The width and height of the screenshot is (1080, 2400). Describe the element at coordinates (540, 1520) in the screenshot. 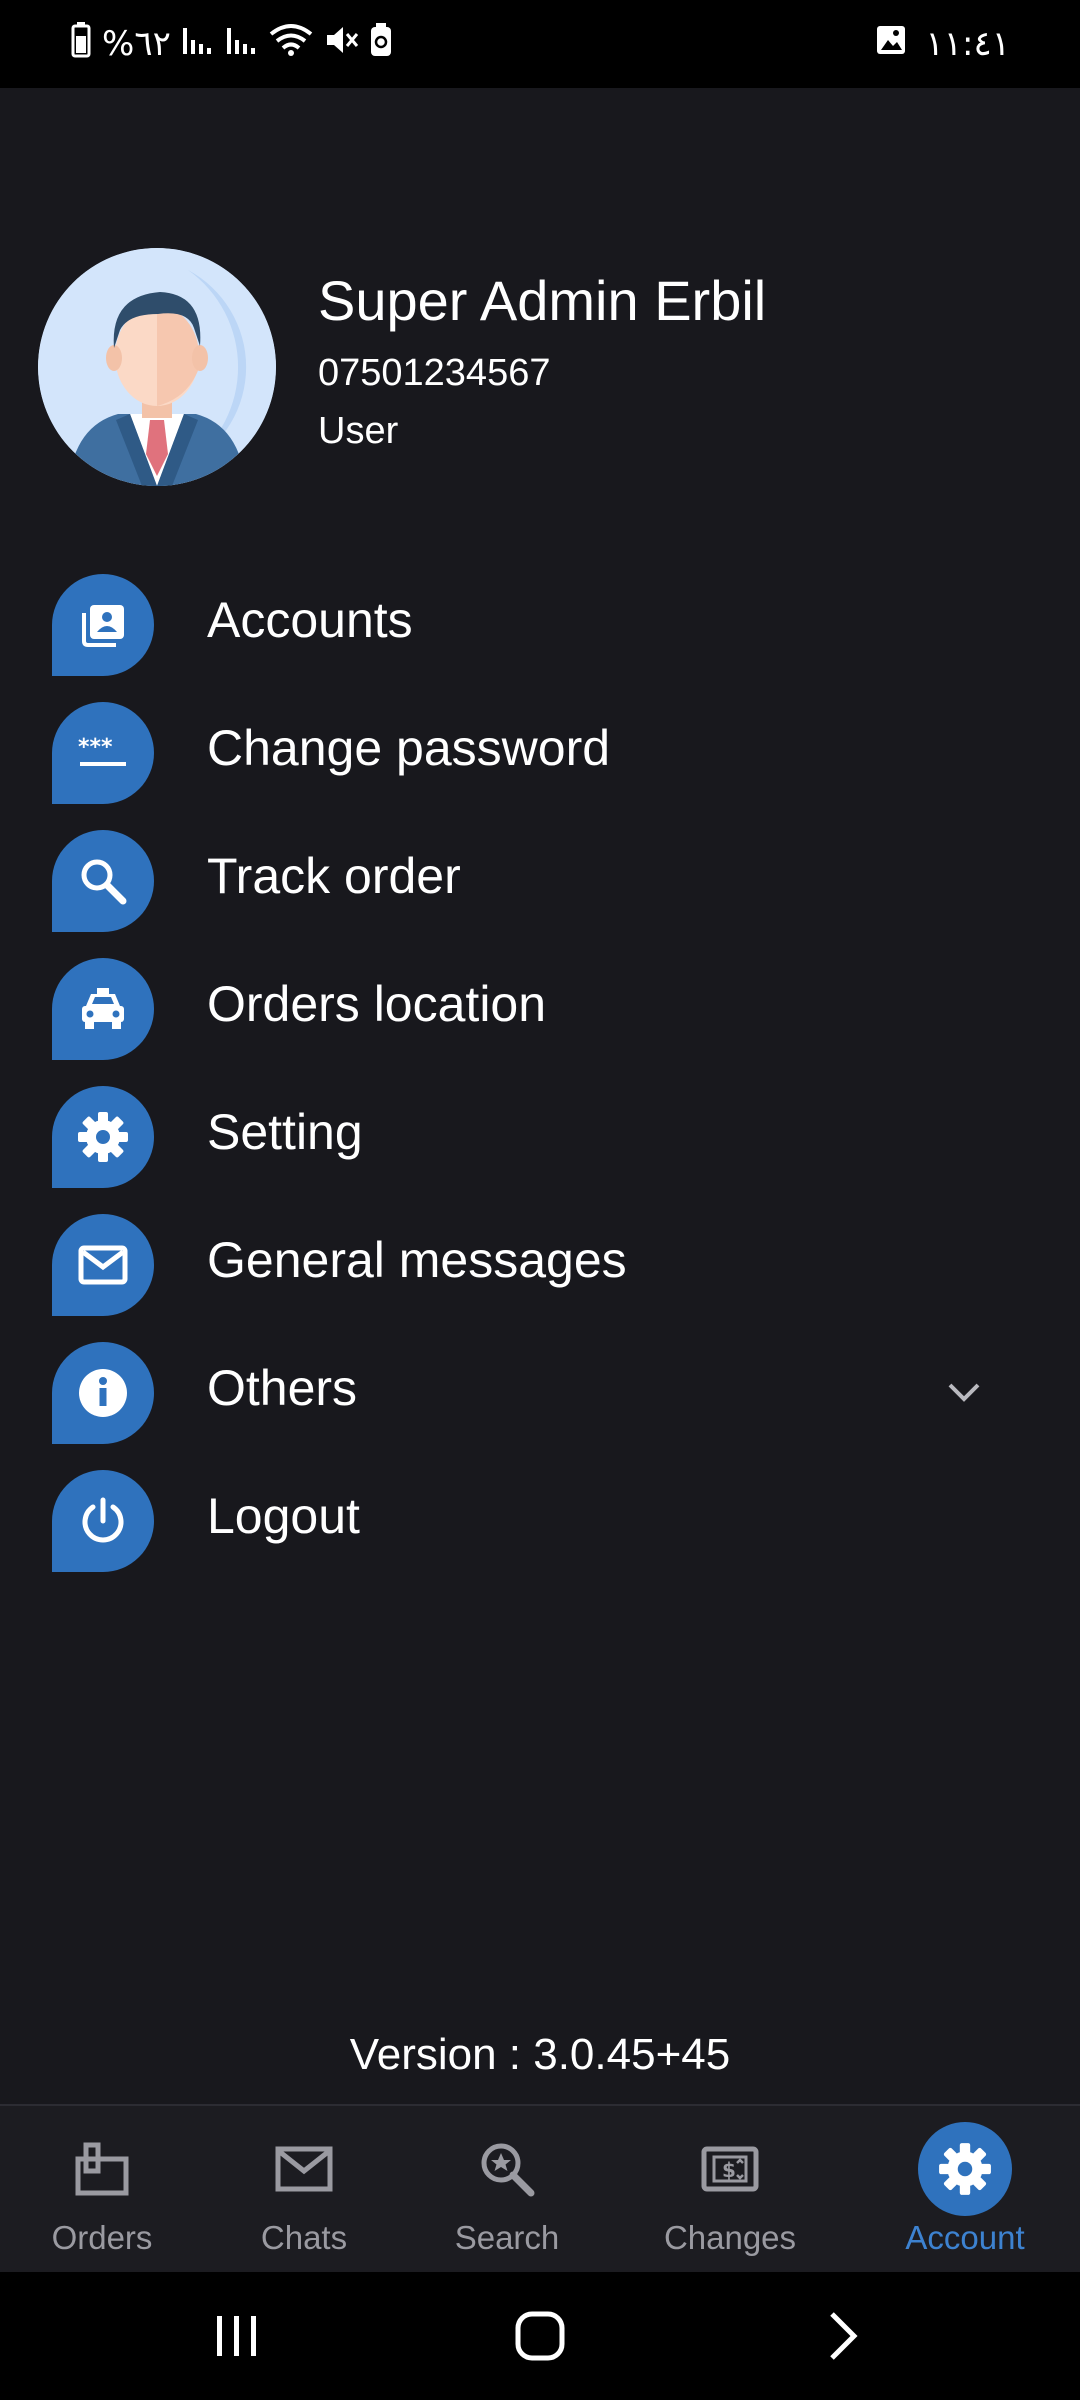

I see `menu-item-logout: Logout` at that location.